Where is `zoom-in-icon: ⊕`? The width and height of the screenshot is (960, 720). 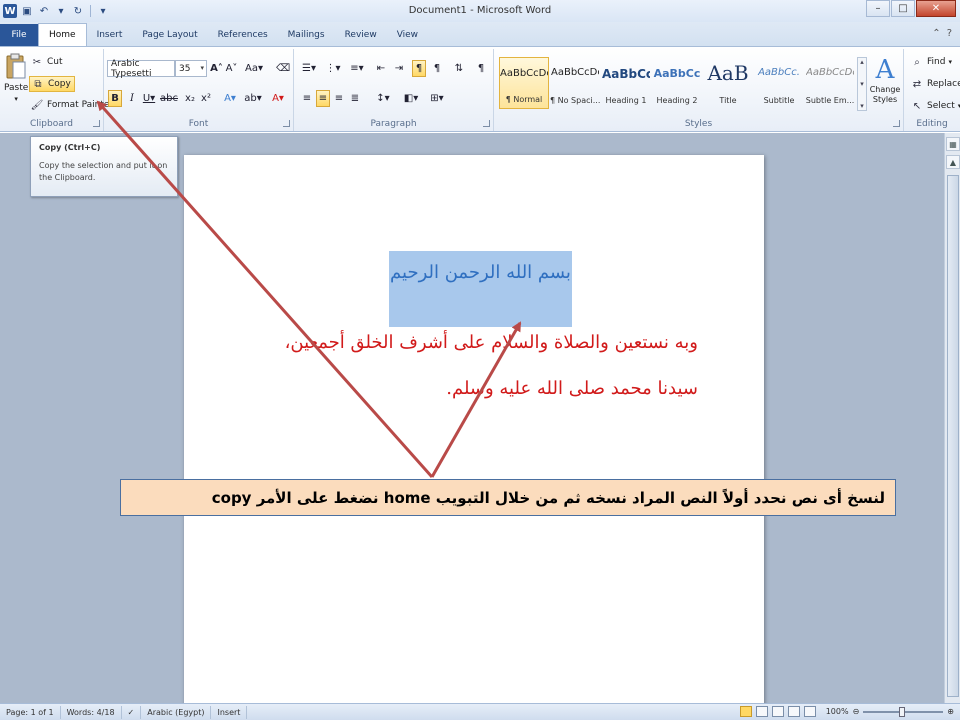
zoom-in-icon: ⊕ is located at coordinates (950, 711).